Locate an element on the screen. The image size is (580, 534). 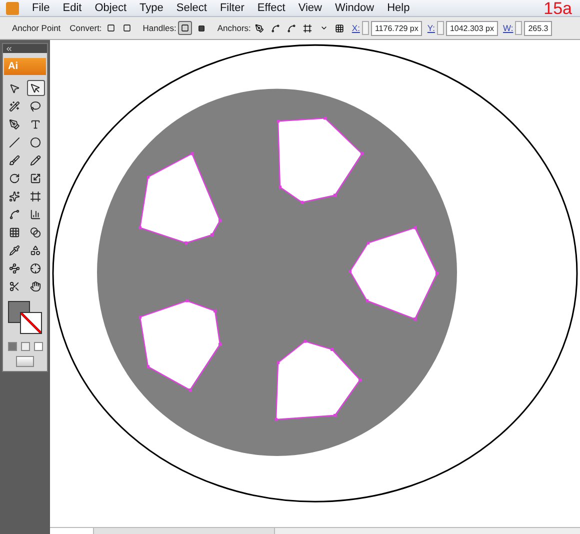
gradient-mode is located at coordinates (25, 346).